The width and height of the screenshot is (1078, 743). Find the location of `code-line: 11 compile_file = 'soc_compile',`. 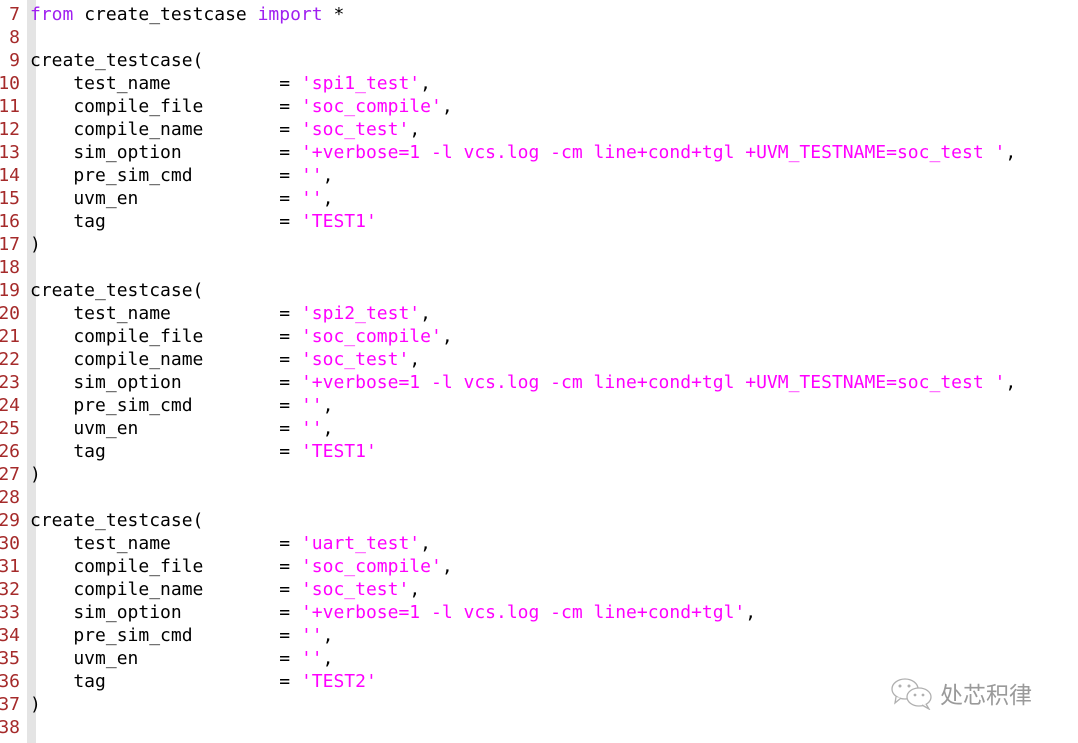

code-line: 11 compile_file = 'soc_compile', is located at coordinates (539, 106).